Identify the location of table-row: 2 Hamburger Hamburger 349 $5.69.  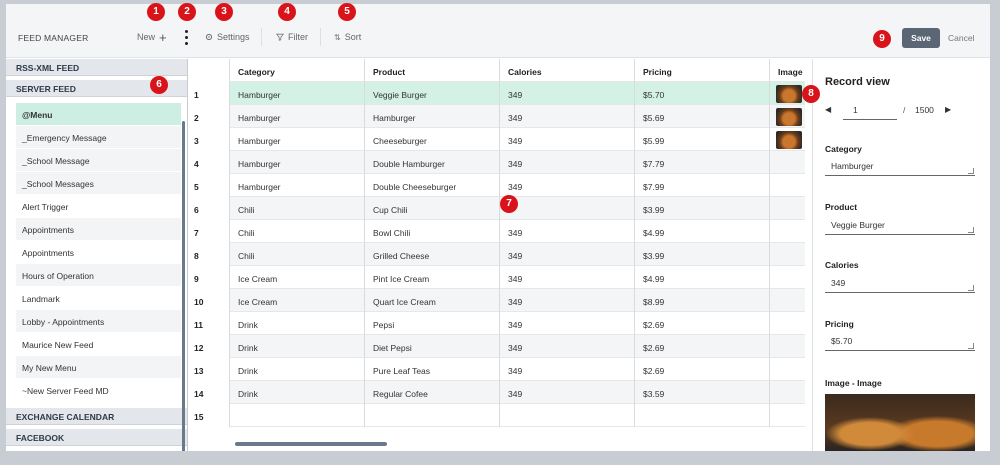
(496, 116).